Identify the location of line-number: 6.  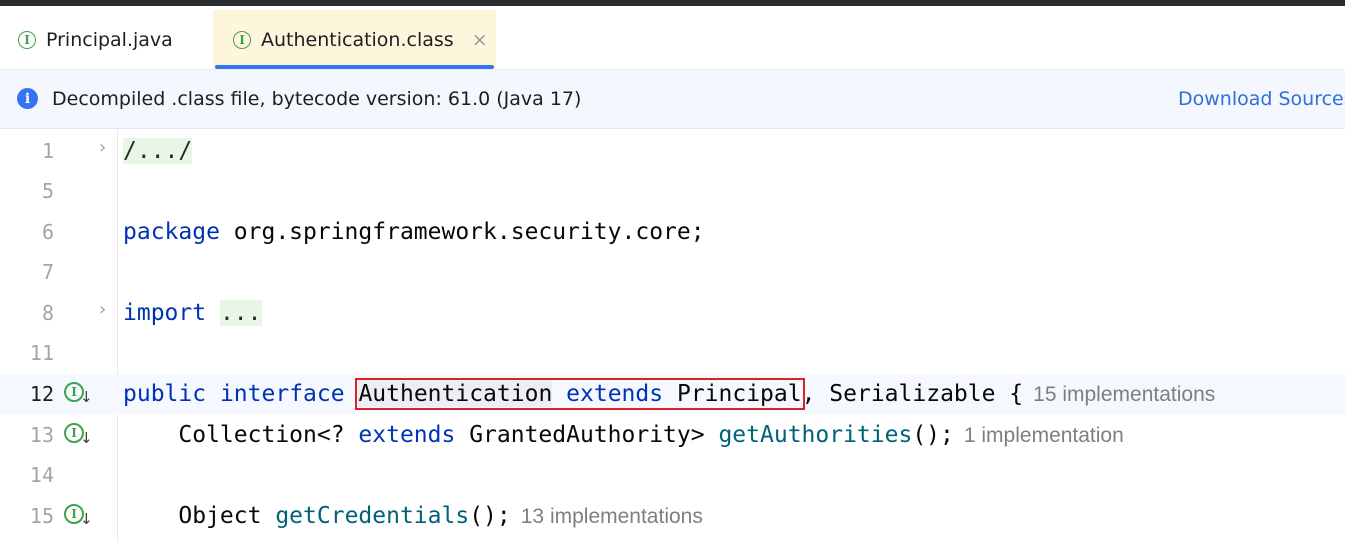
(47, 232).